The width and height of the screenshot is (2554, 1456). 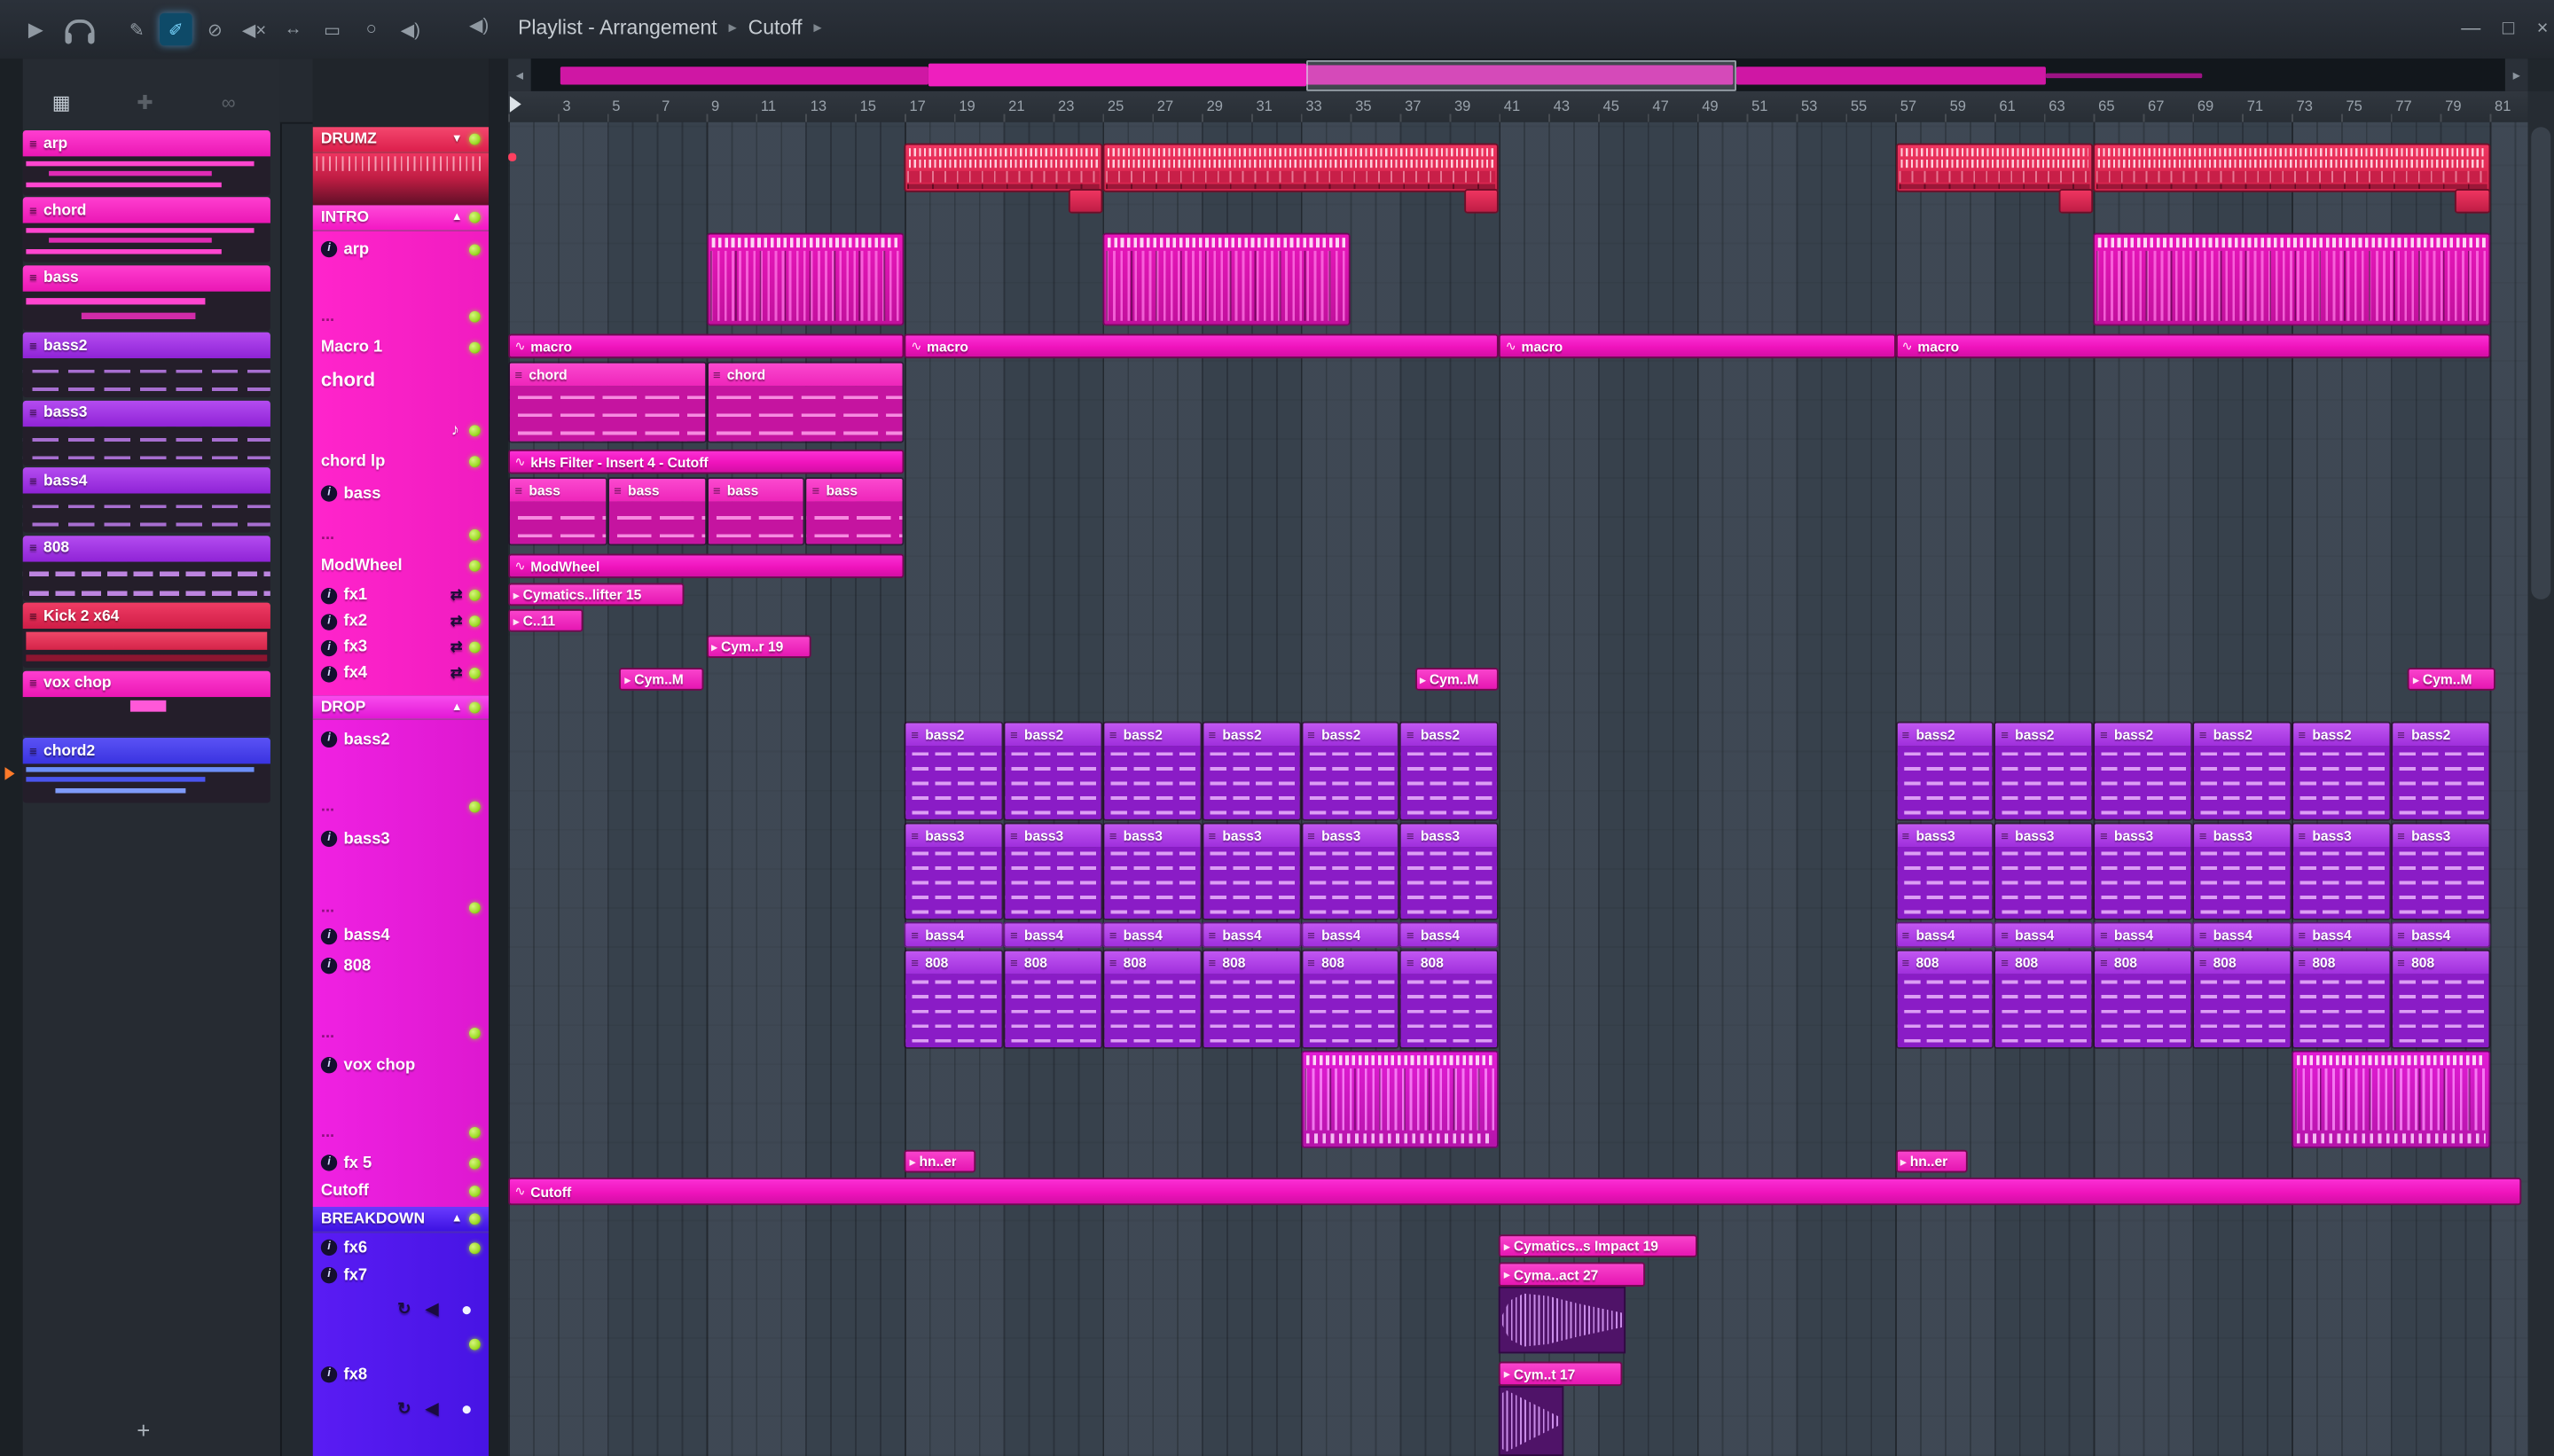 What do you see at coordinates (706, 346) in the screenshot?
I see `macro-clip: ∿ macro` at bounding box center [706, 346].